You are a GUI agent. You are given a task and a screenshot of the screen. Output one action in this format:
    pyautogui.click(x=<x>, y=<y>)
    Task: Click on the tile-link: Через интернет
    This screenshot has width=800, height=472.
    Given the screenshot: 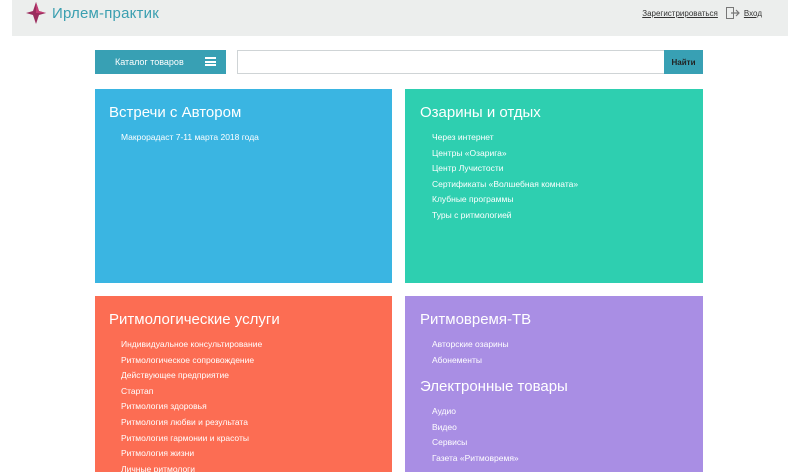 What is the action you would take?
    pyautogui.click(x=554, y=138)
    